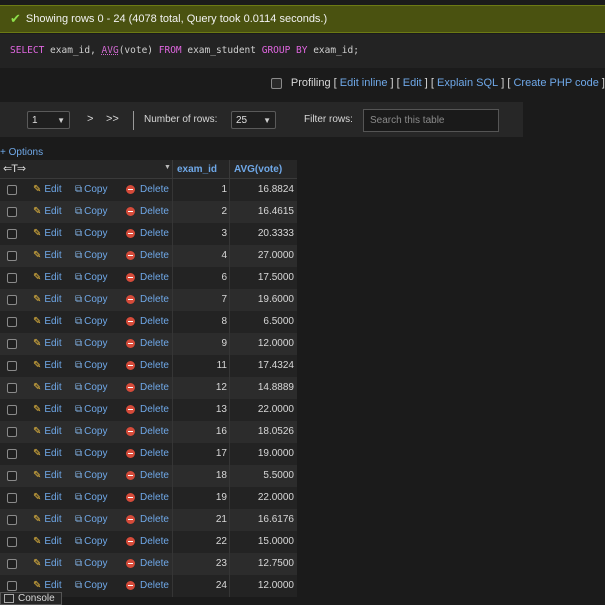 The image size is (605, 605). What do you see at coordinates (14, 168) in the screenshot?
I see `column-resize-icon: ⇐T⇒` at bounding box center [14, 168].